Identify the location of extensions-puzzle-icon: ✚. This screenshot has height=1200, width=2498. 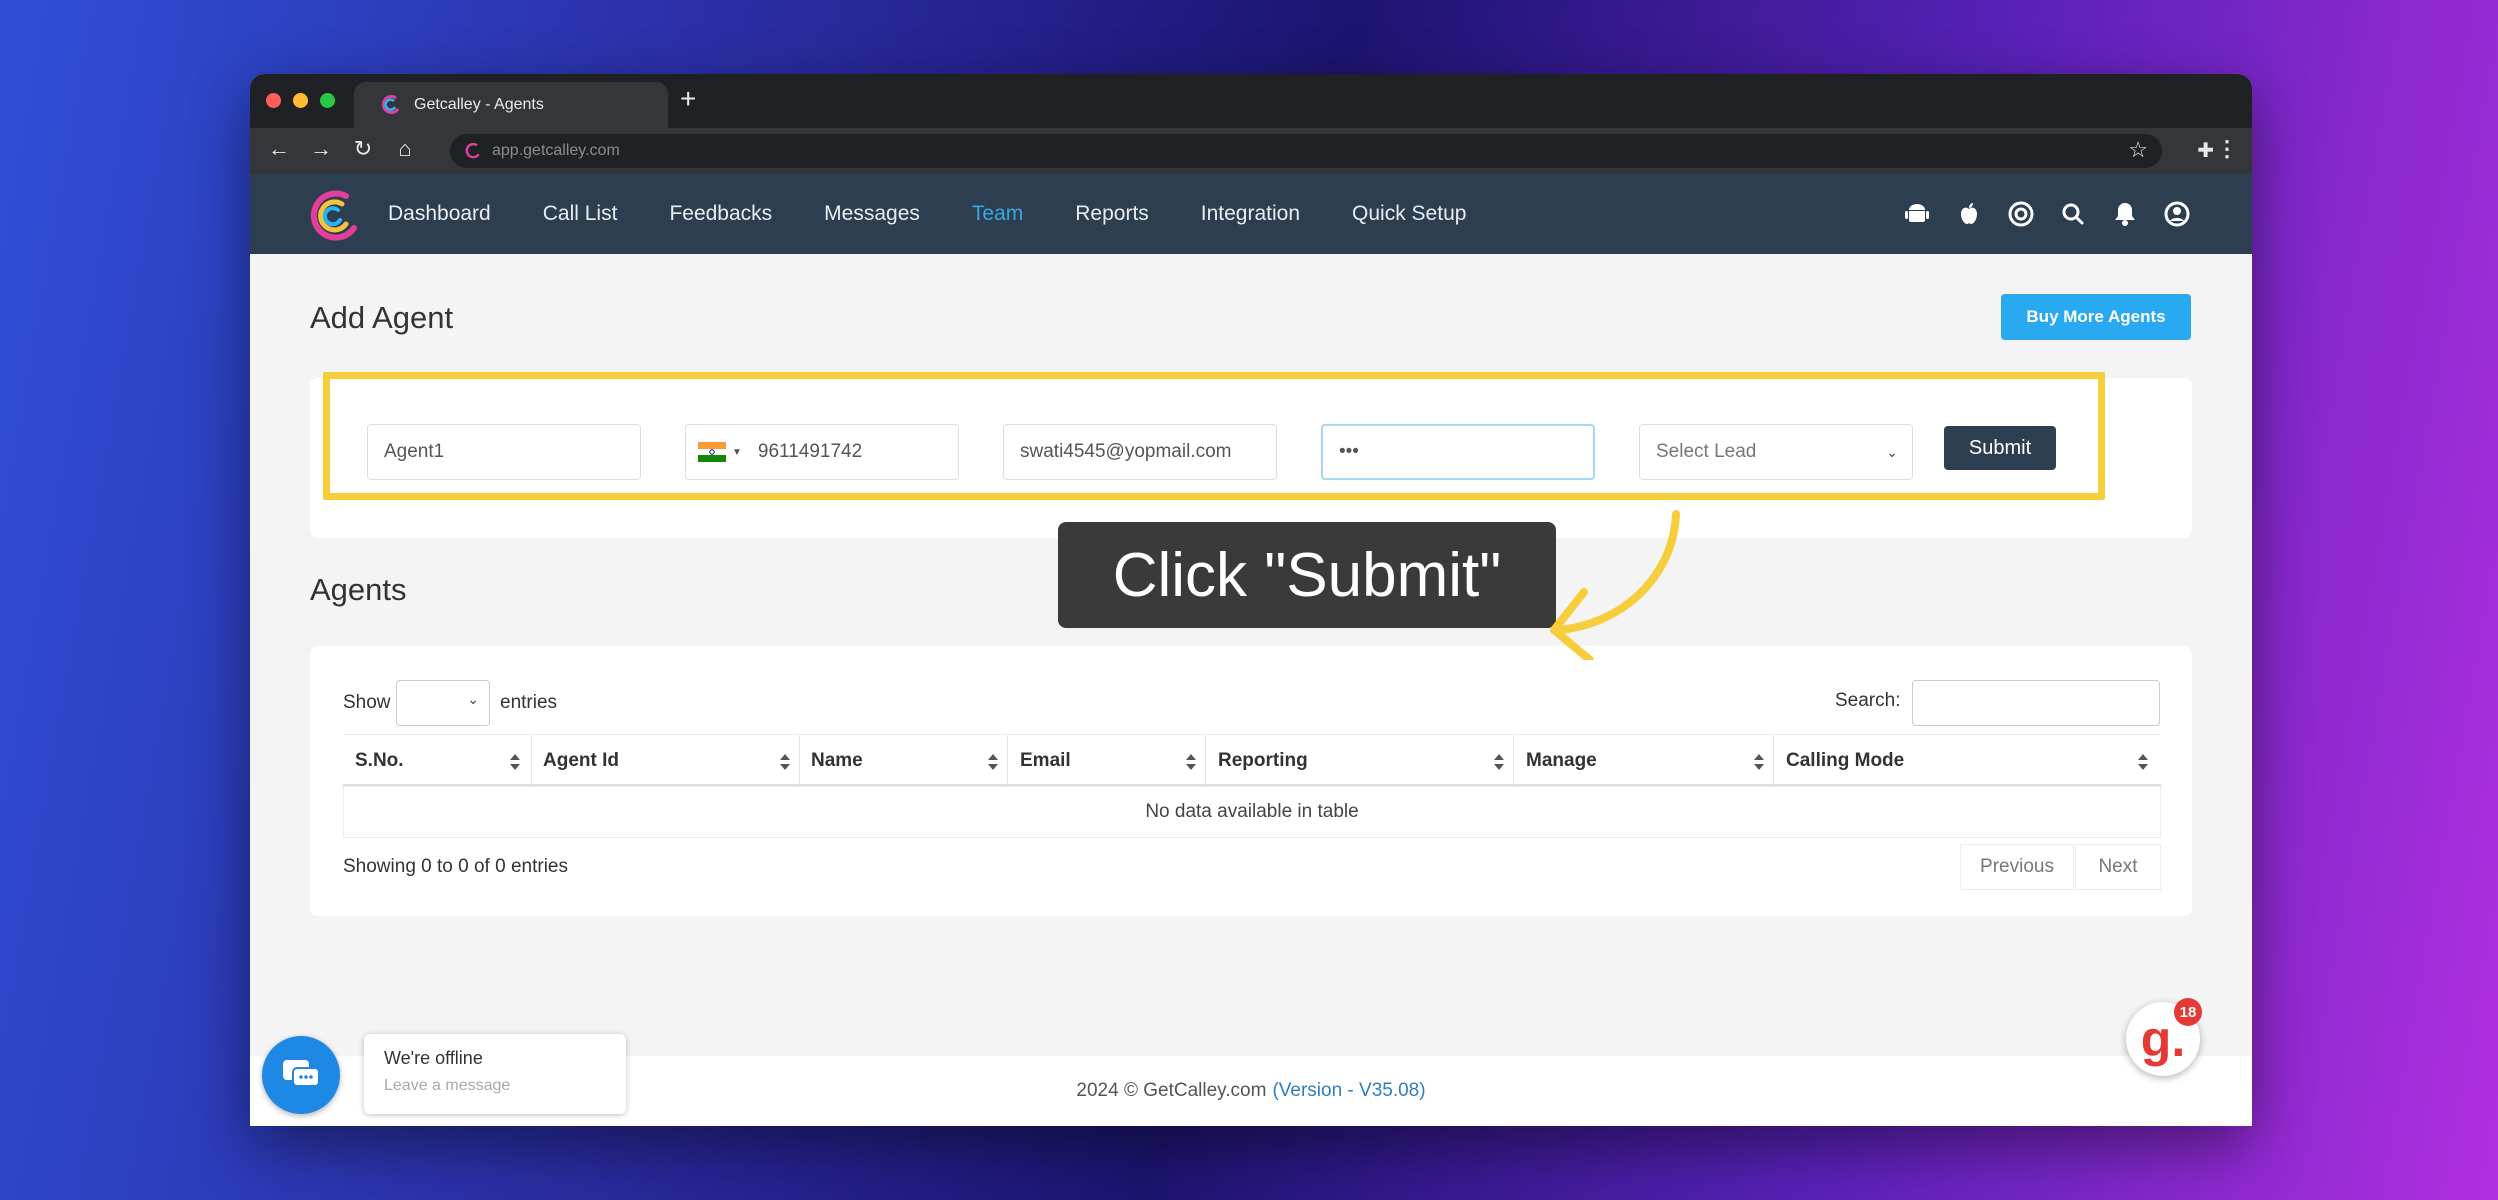
(2205, 150).